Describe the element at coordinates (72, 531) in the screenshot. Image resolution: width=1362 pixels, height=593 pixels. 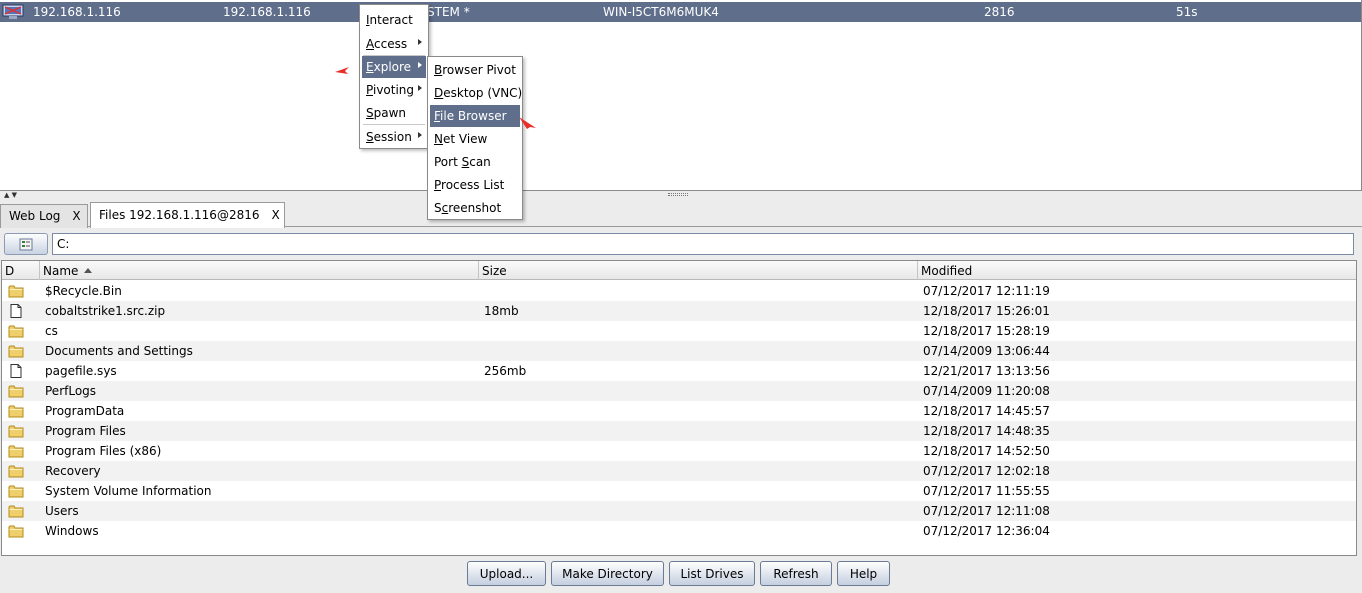
I see `file-name: Windows` at that location.